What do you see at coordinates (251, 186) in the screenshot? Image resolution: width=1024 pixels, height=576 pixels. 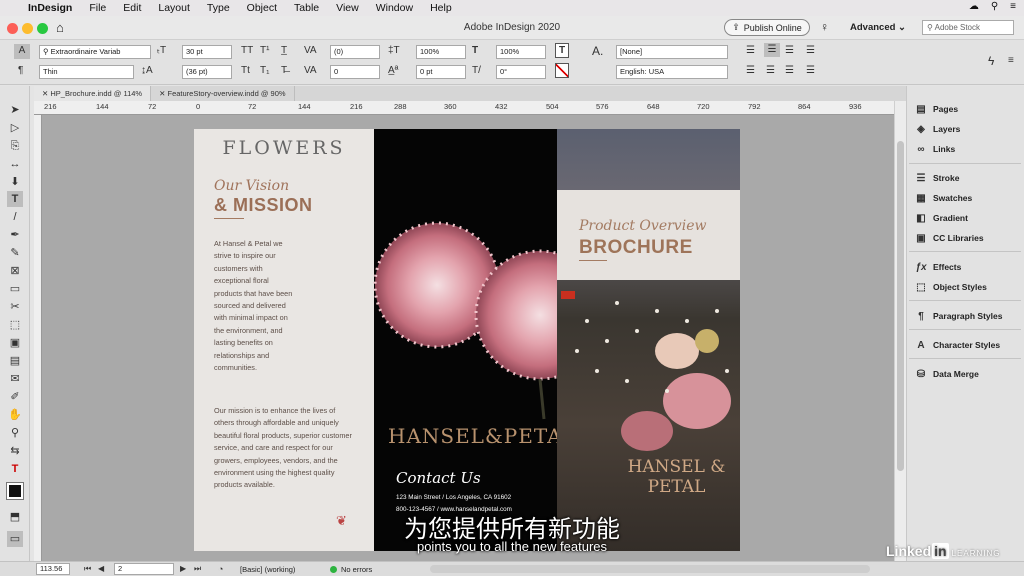 I see `our-vision-heading: Our Vision` at bounding box center [251, 186].